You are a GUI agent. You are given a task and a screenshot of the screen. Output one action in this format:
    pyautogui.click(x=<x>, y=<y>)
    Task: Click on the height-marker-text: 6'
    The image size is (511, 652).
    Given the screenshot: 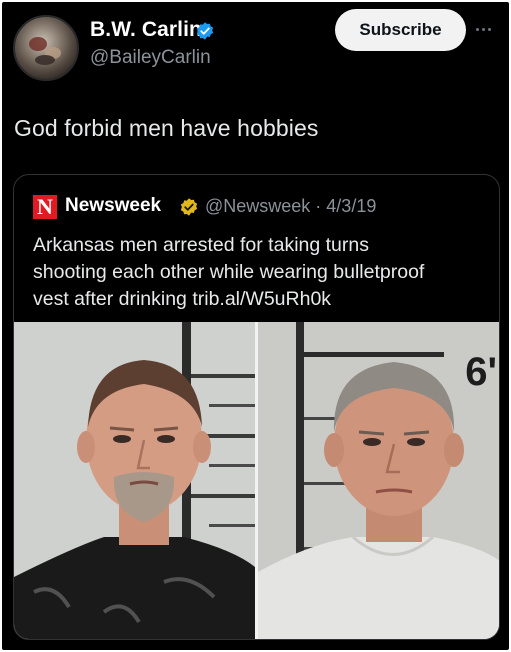 What is the action you would take?
    pyautogui.click(x=481, y=372)
    